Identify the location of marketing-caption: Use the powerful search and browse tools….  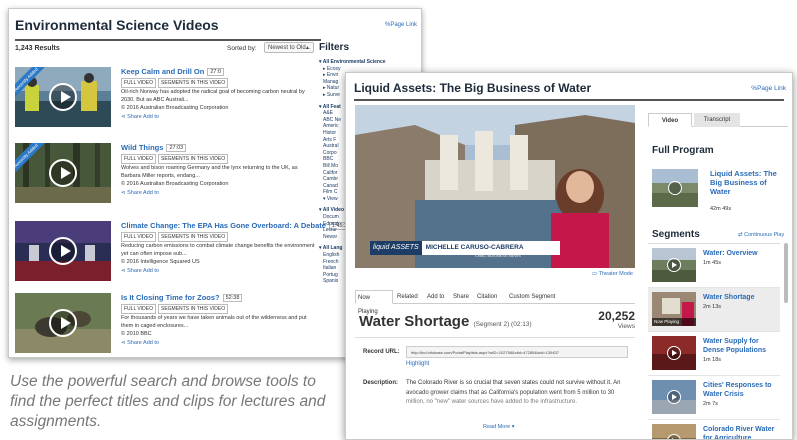
(168, 401).